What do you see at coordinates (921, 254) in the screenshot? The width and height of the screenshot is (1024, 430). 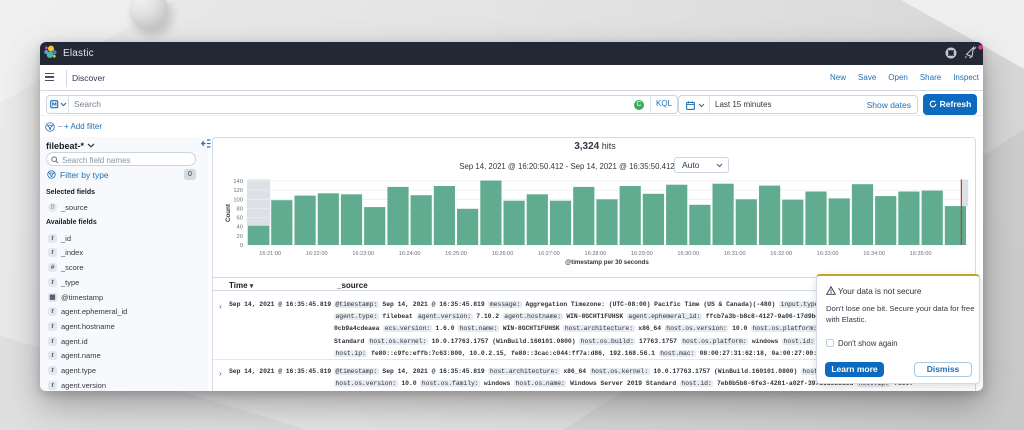 I see `svg-text: 16:35:00` at bounding box center [921, 254].